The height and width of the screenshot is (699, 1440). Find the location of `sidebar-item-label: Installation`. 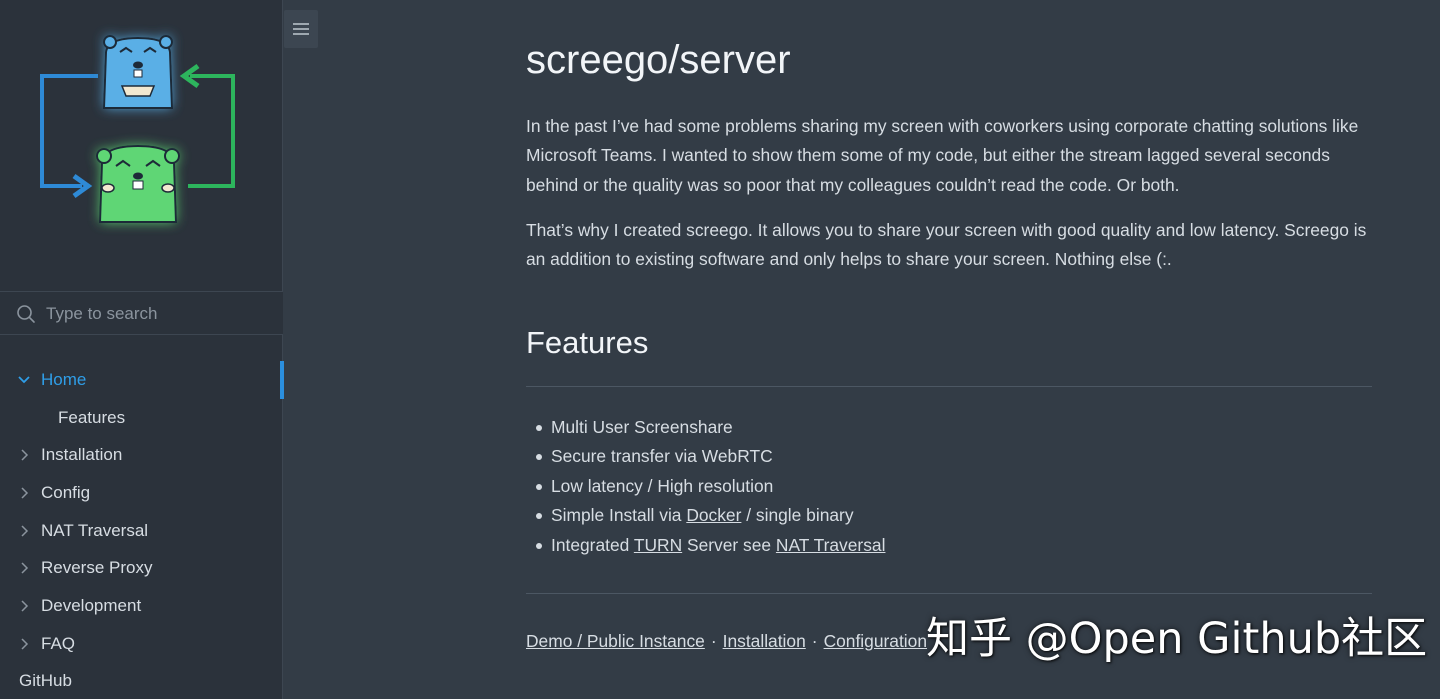

sidebar-item-label: Installation is located at coordinates (82, 455).